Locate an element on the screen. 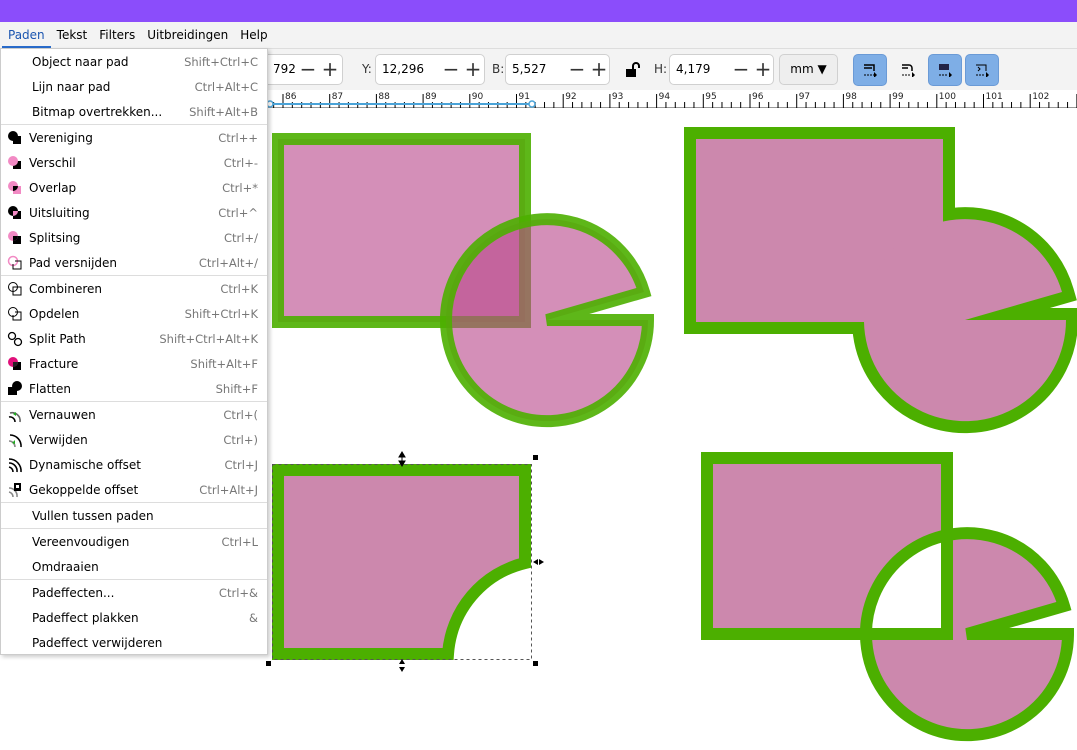 The width and height of the screenshot is (1077, 750). split-path-icon is located at coordinates (15, 338).